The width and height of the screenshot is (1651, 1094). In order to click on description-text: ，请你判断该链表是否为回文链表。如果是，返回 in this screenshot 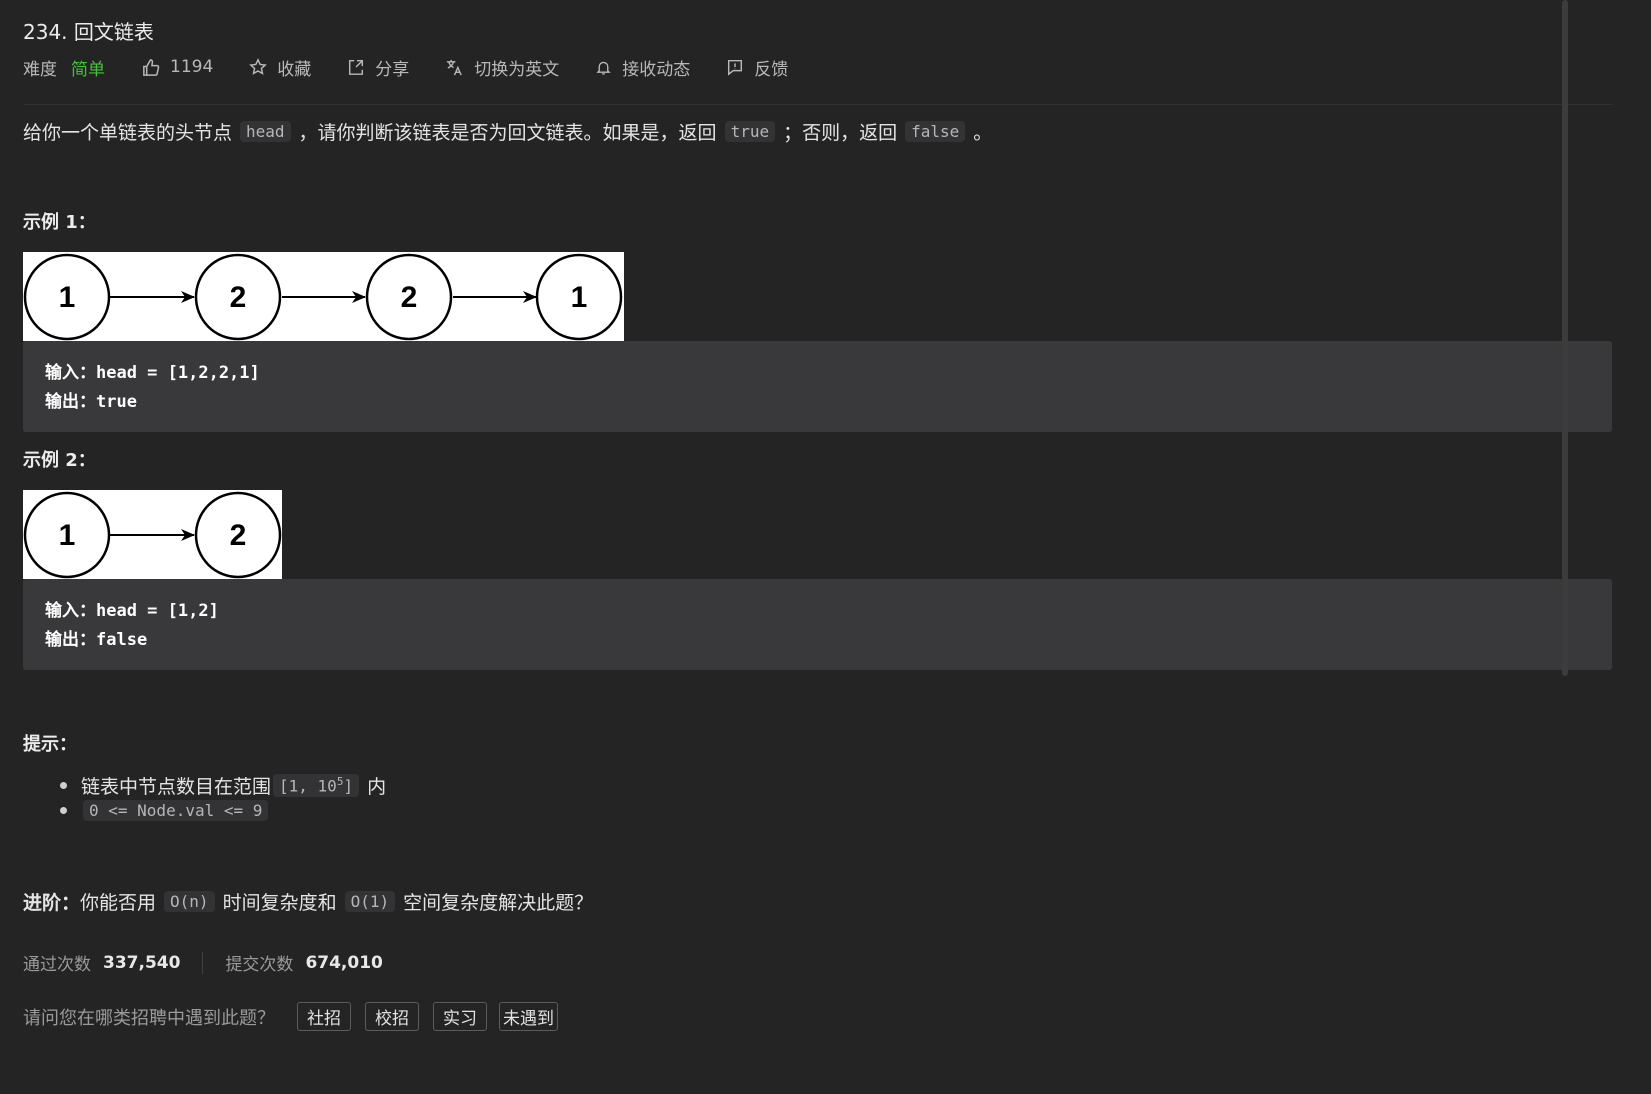, I will do `click(507, 133)`.